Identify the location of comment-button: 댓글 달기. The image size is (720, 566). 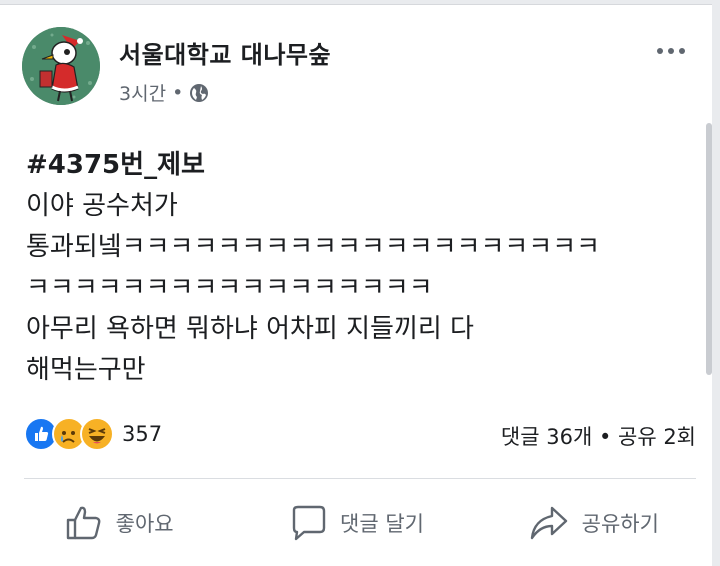
(355, 523).